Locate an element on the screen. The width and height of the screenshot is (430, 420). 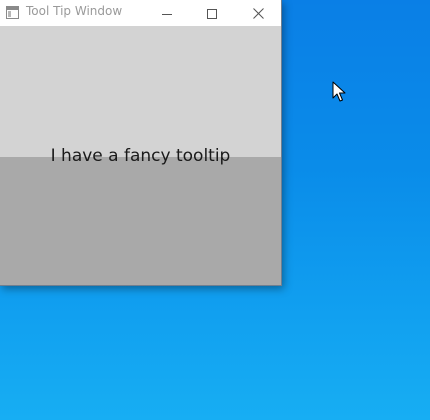
close-button is located at coordinates (258, 13).